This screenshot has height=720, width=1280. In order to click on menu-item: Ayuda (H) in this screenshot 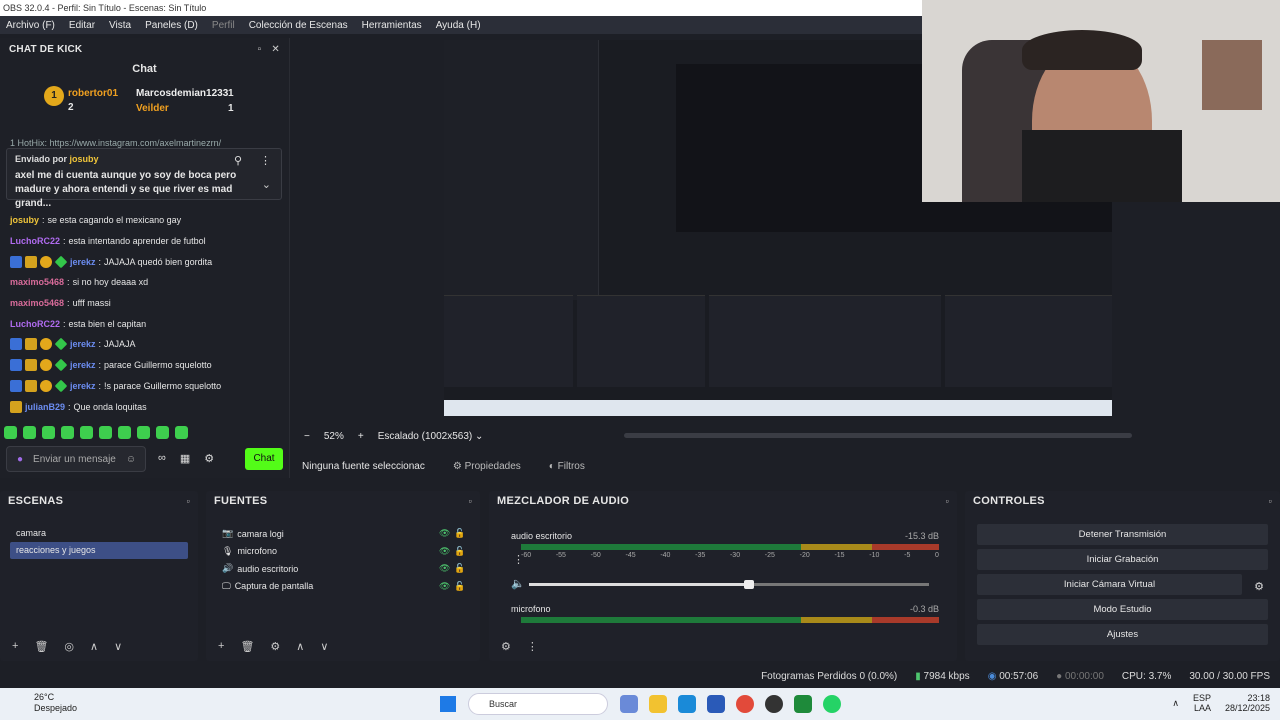, I will do `click(458, 25)`.